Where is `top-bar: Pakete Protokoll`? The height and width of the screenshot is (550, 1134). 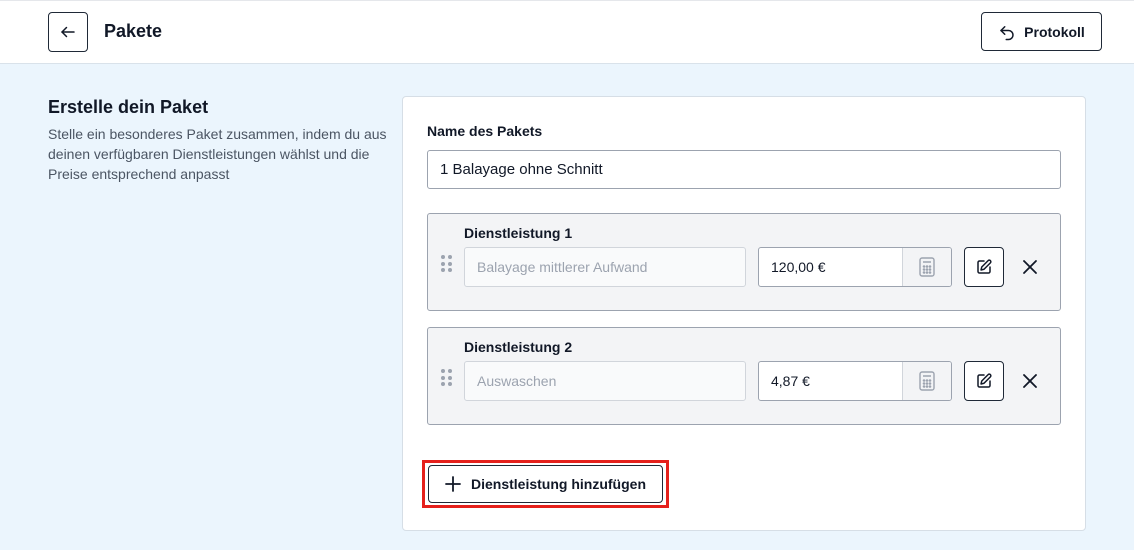
top-bar: Pakete Protokoll is located at coordinates (567, 32).